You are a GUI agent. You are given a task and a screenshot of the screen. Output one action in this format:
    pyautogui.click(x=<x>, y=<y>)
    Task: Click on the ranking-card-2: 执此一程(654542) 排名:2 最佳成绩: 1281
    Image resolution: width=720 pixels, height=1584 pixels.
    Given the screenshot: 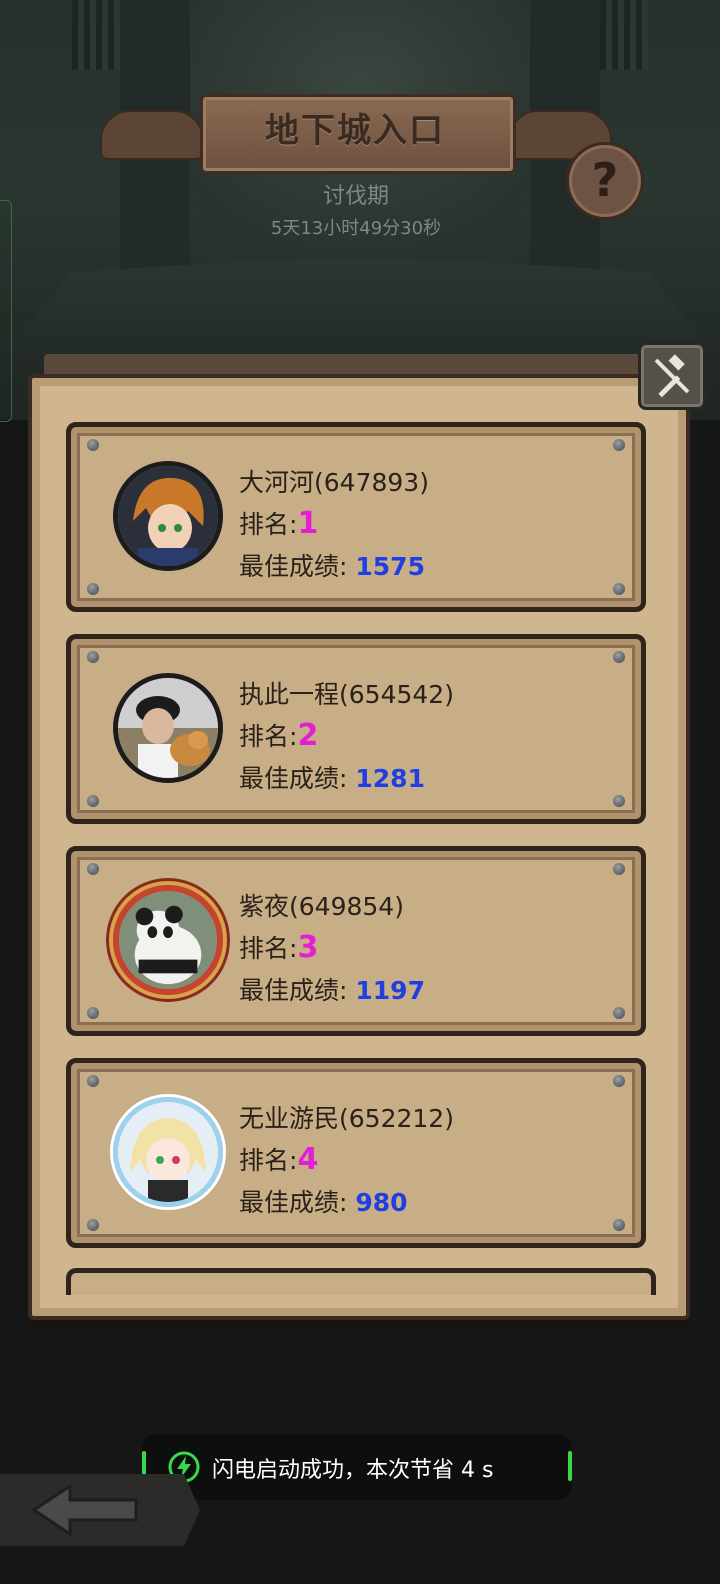 What is the action you would take?
    pyautogui.click(x=356, y=729)
    